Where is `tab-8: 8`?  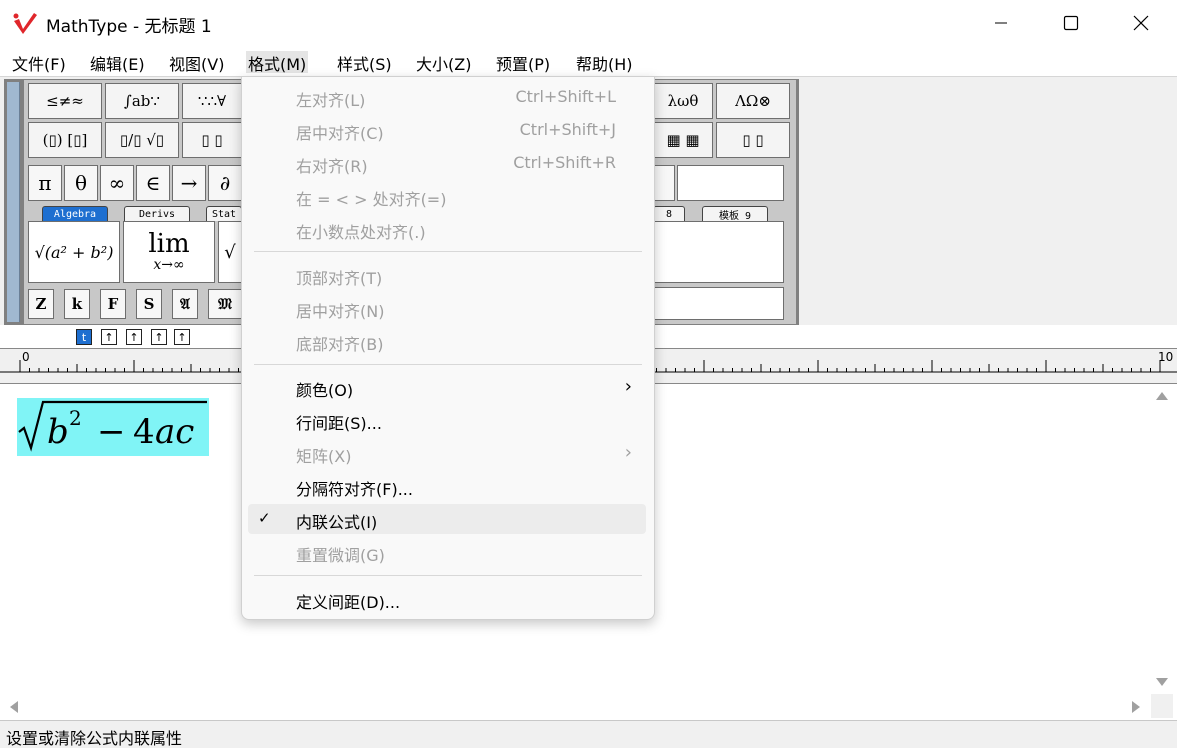 tab-8: 8 is located at coordinates (669, 213).